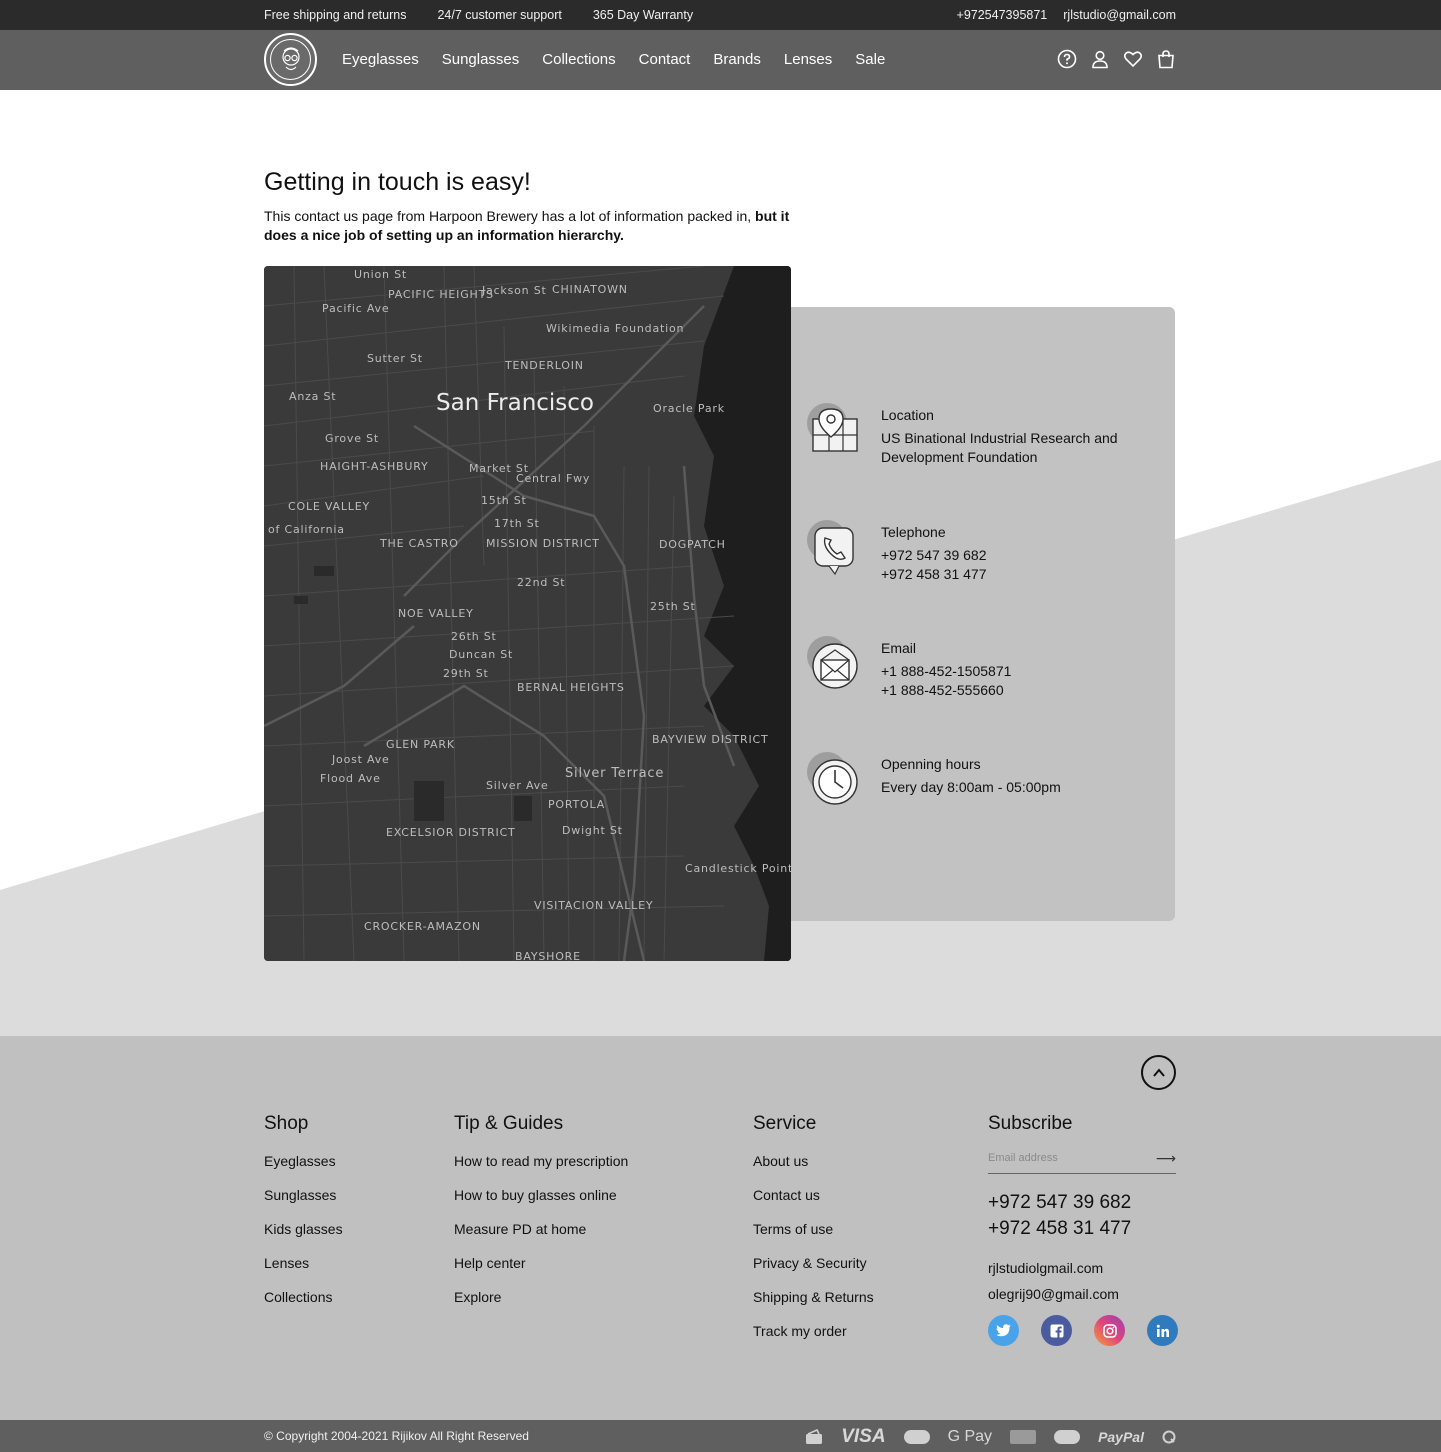 The image size is (1441, 1452). Describe the element at coordinates (999, 438) in the screenshot. I see `info-location-line: US Binational Industrial Research and` at that location.